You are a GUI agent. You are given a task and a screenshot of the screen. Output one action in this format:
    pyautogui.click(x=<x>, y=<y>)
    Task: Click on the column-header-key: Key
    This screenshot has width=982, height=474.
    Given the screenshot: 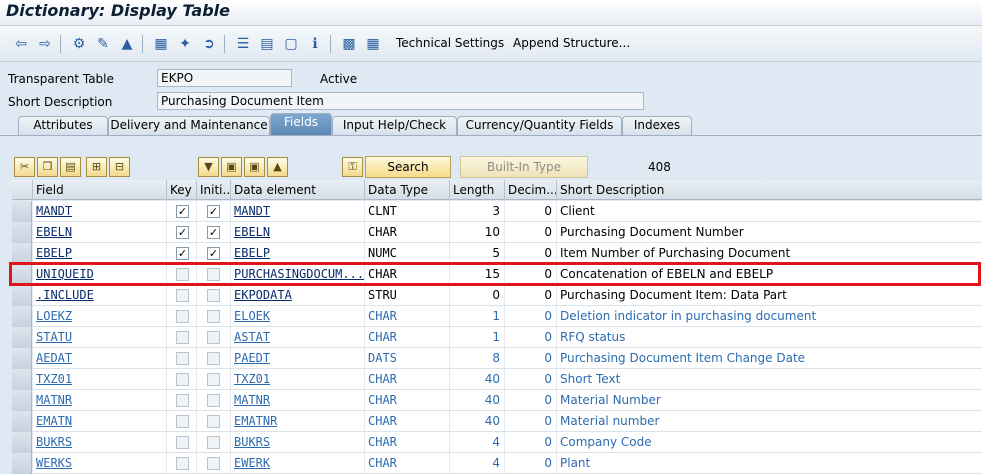 What is the action you would take?
    pyautogui.click(x=181, y=190)
    